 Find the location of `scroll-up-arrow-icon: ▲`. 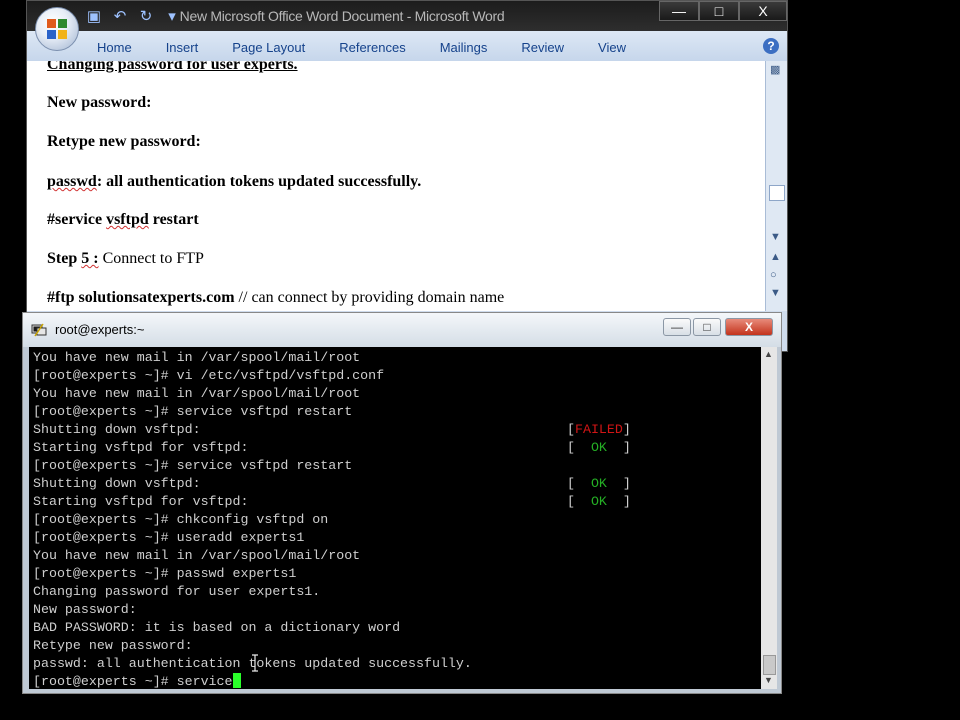

scroll-up-arrow-icon: ▲ is located at coordinates (768, 354).